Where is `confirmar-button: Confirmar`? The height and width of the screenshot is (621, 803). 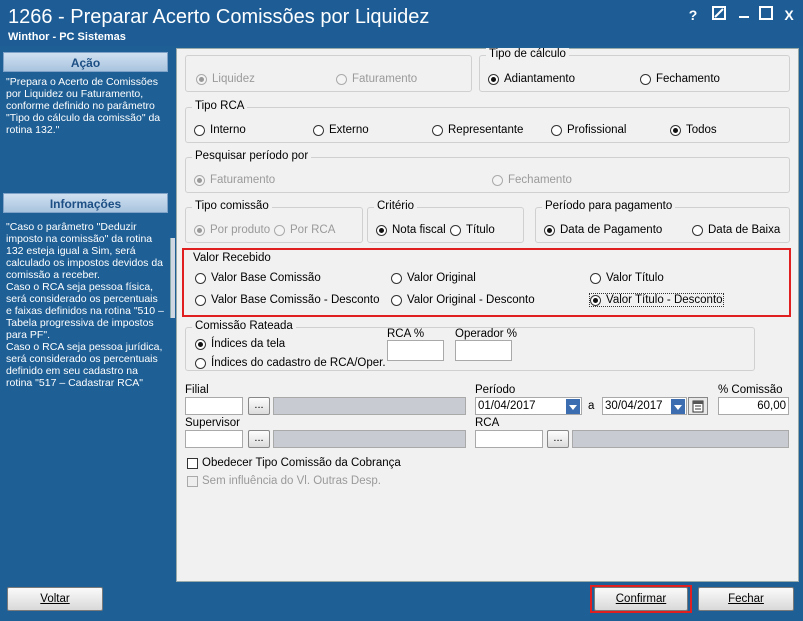 confirmar-button: Confirmar is located at coordinates (641, 599).